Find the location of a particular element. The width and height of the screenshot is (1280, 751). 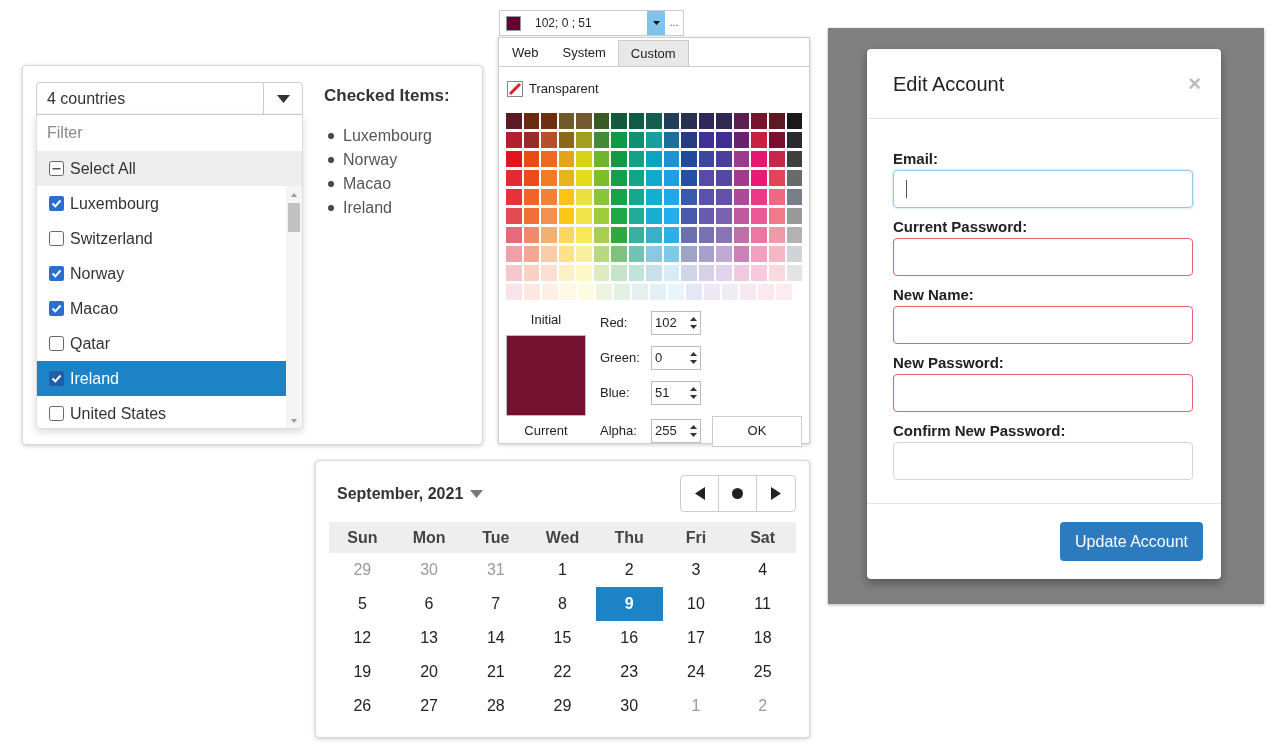

day-cell: 23 is located at coordinates (629, 672).